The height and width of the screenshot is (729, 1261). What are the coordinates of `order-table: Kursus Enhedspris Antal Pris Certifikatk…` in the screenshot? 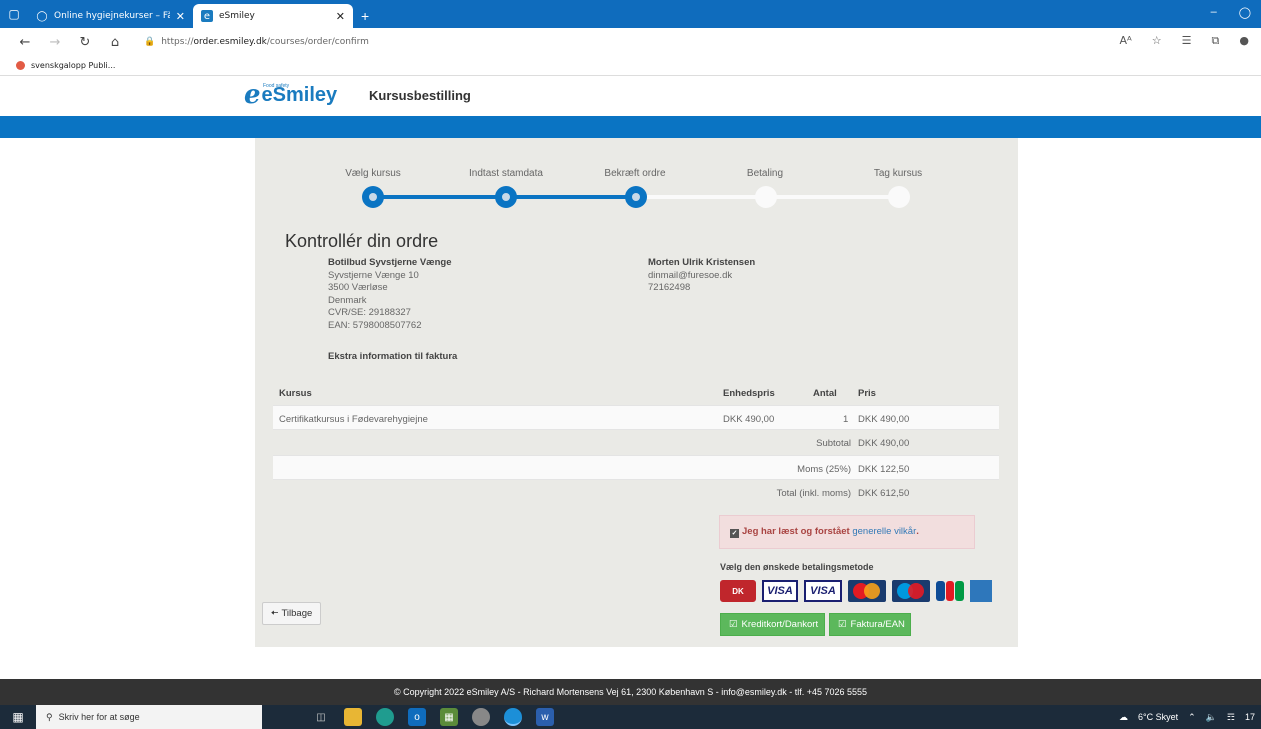 It's located at (636, 442).